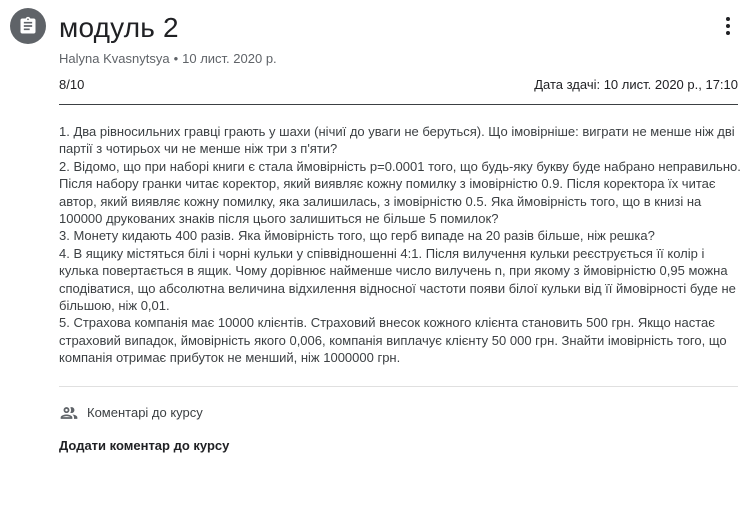 This screenshot has width=748, height=505. What do you see at coordinates (229, 58) in the screenshot?
I see `post-date: 10 лист. 2020 р.` at bounding box center [229, 58].